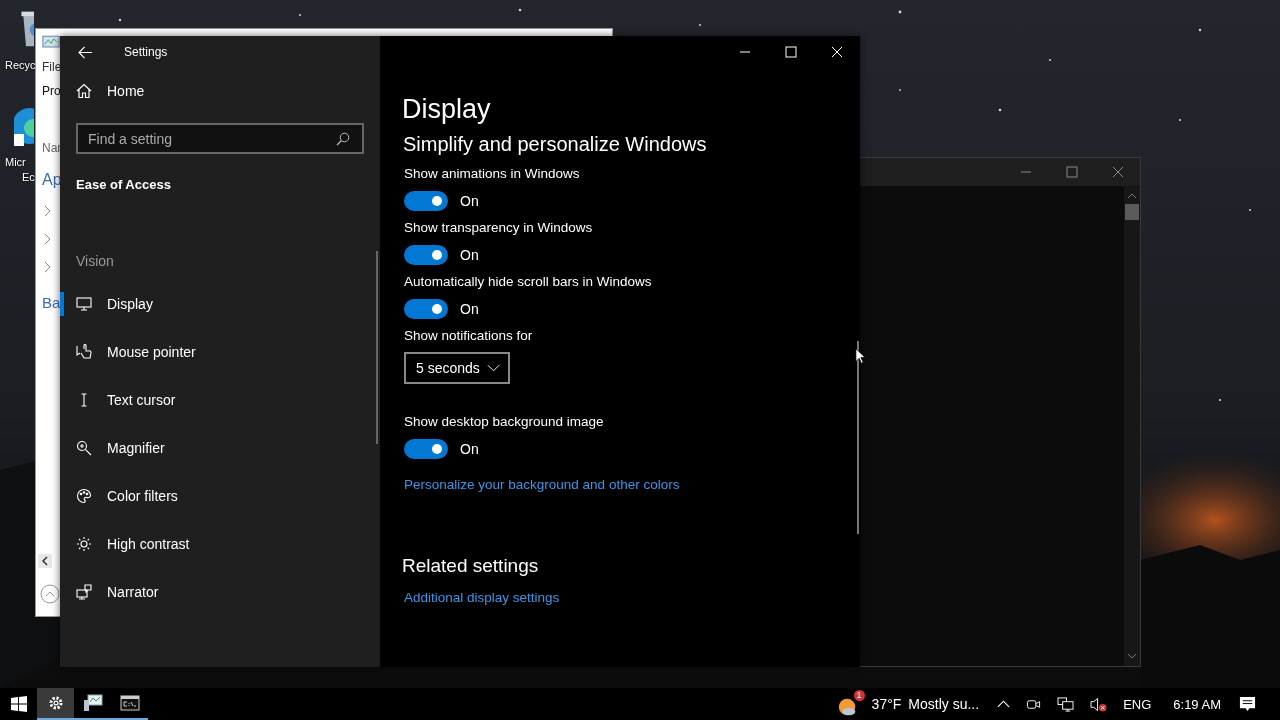 The width and height of the screenshot is (1280, 720). I want to click on nav-item: High contrast, so click(125, 544).